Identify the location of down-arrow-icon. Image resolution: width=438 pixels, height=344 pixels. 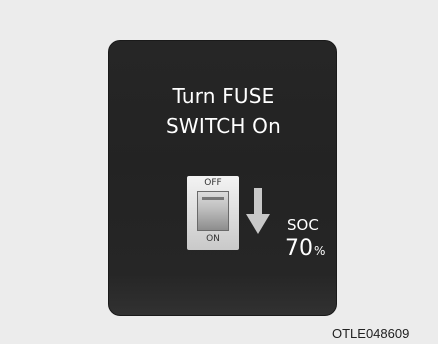
(258, 211).